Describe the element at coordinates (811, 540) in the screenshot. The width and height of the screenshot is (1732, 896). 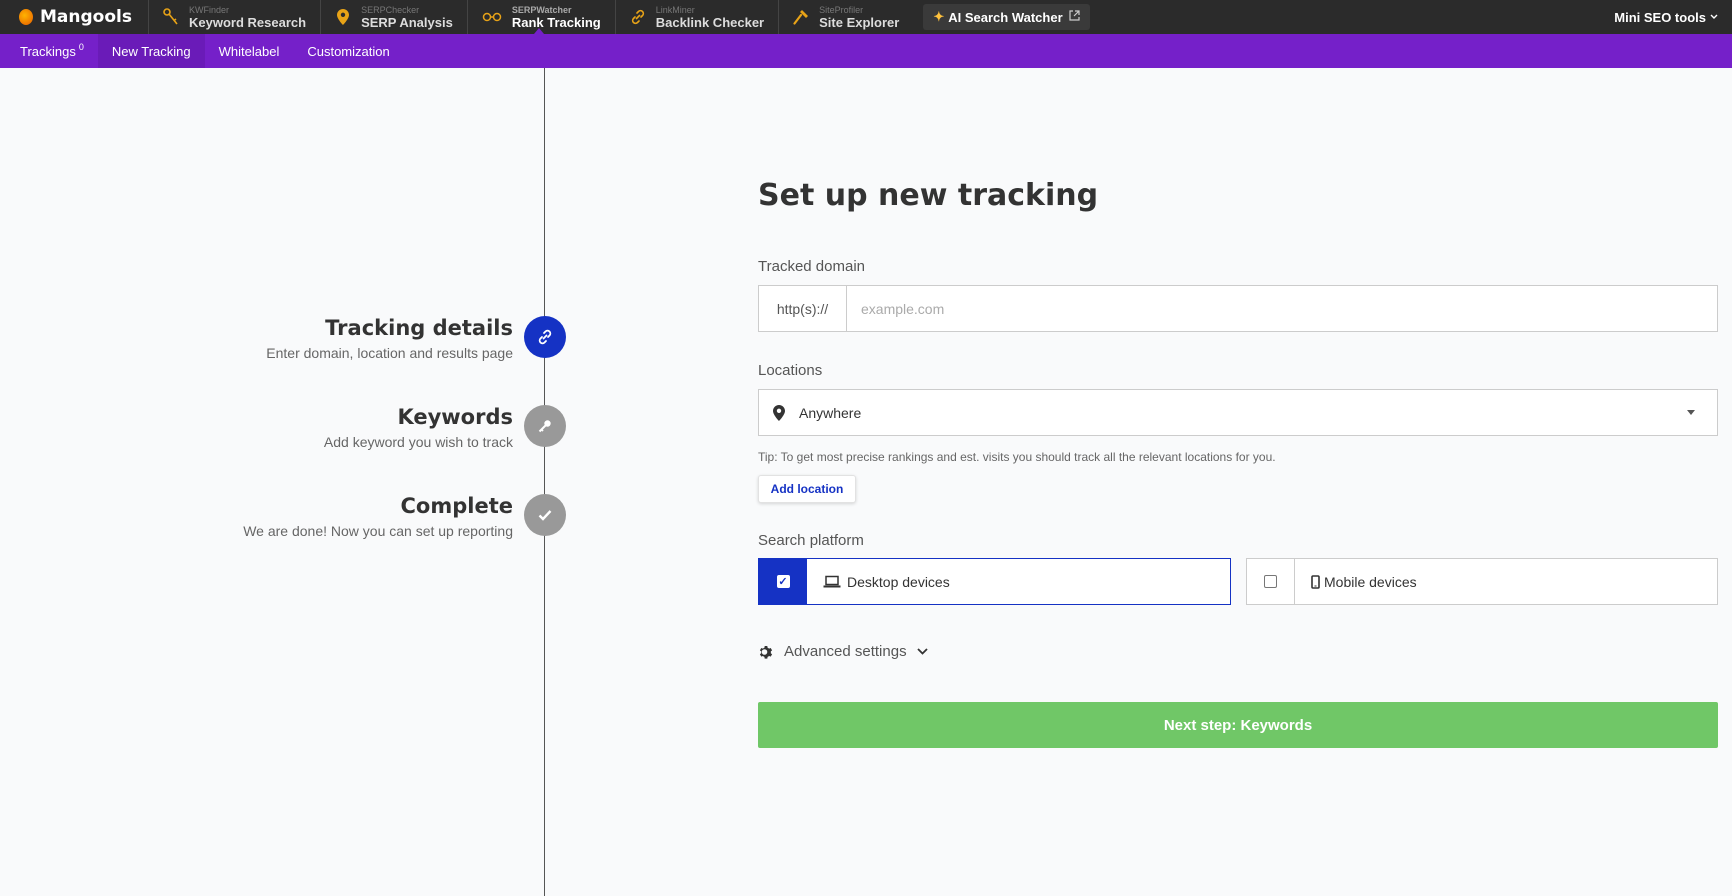
I see `search-platform-label: Search platform` at that location.